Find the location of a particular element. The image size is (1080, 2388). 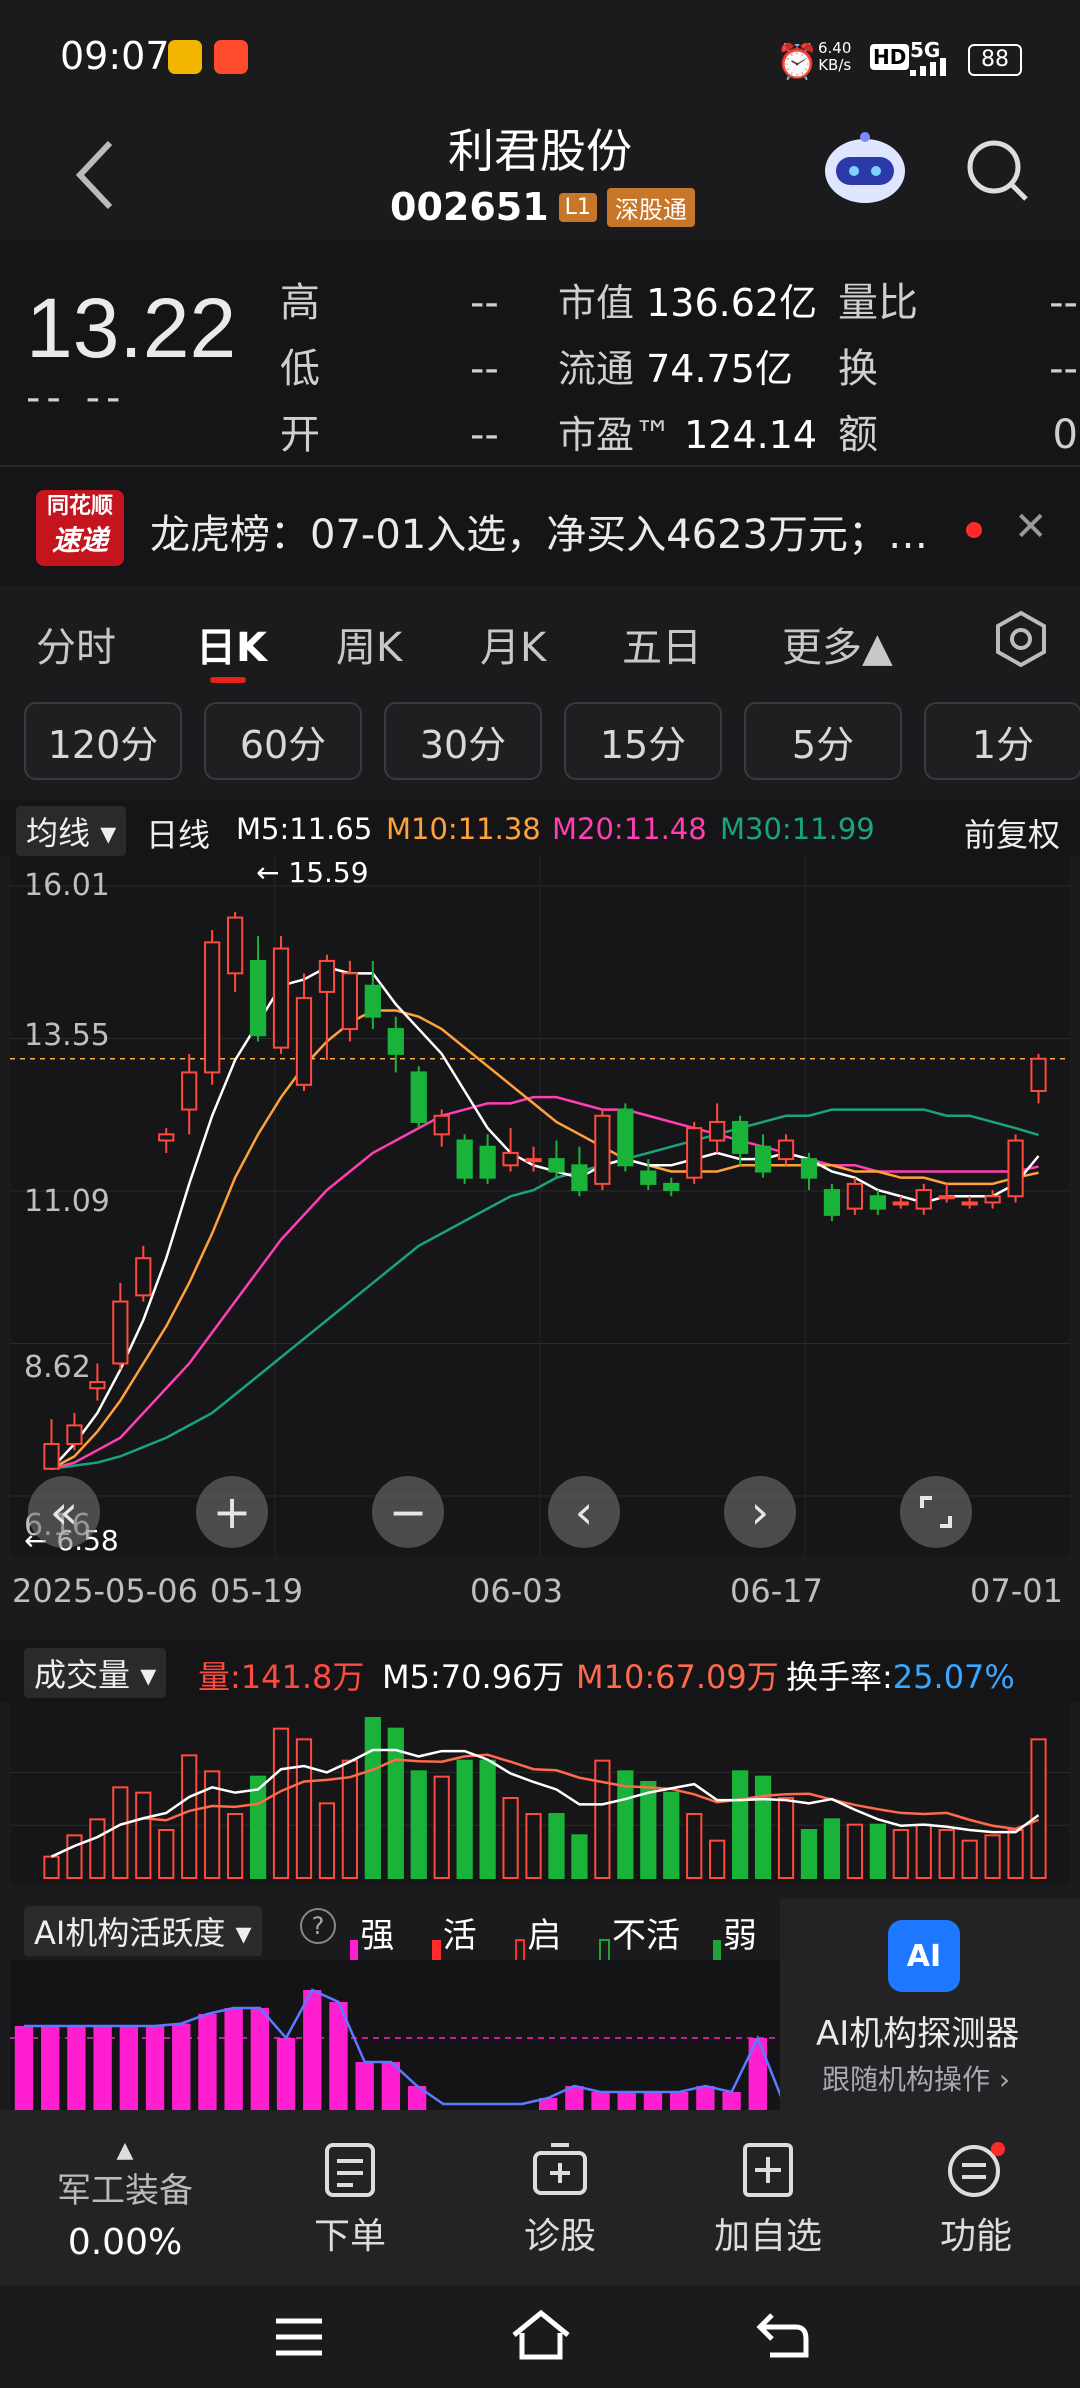

tab-monthly-k: 月K is located at coordinates (513, 644).